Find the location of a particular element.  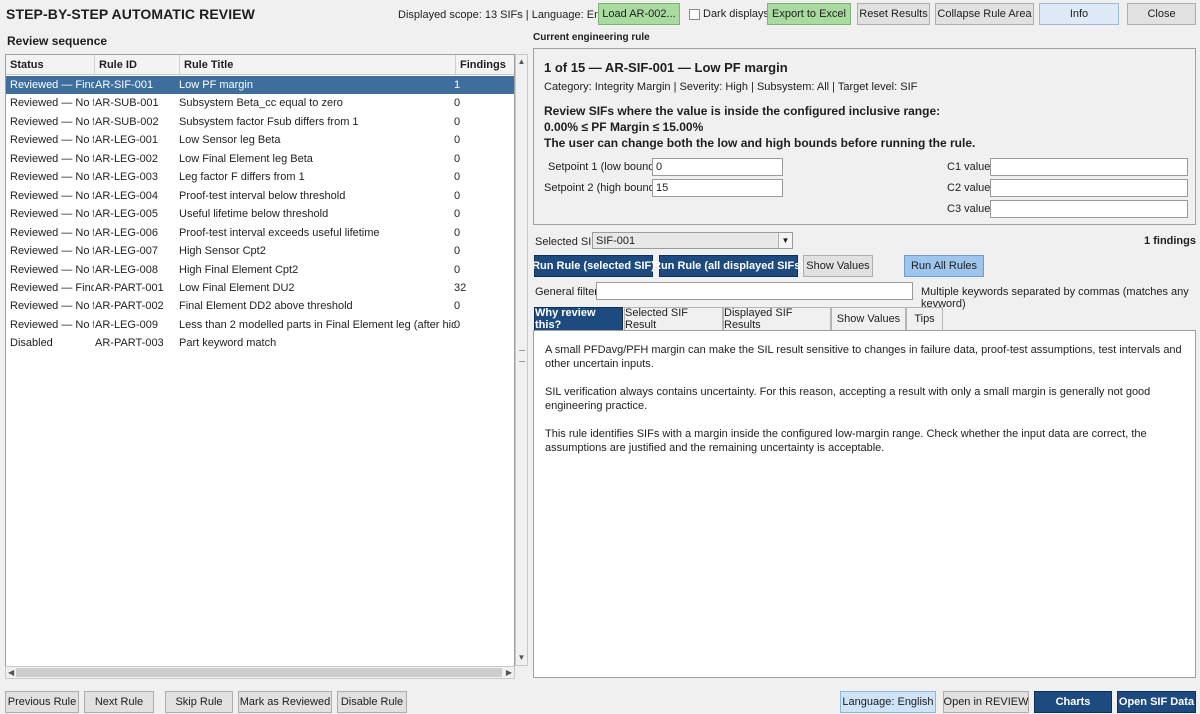

checkbox-box is located at coordinates (694, 14).